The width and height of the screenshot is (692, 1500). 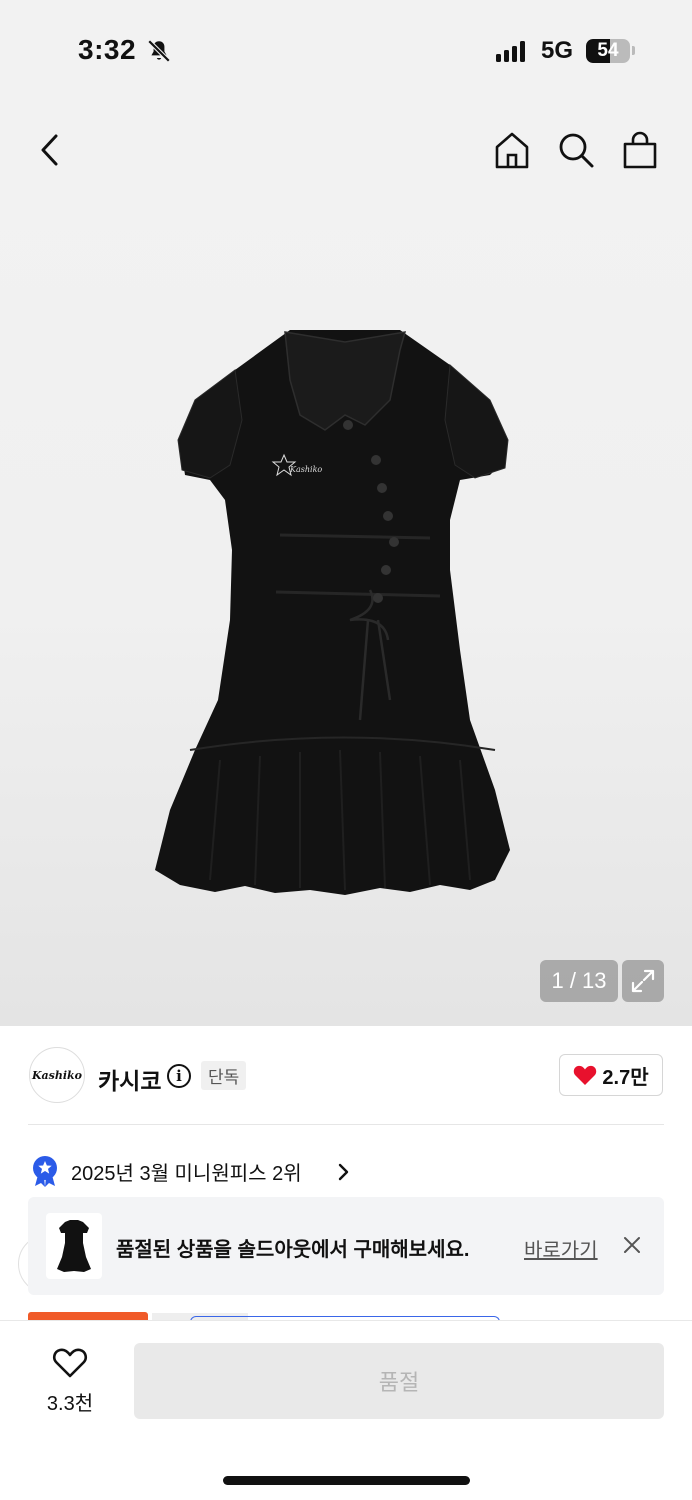 What do you see at coordinates (625, 1077) in the screenshot?
I see `brand-like-count: 2.7만` at bounding box center [625, 1077].